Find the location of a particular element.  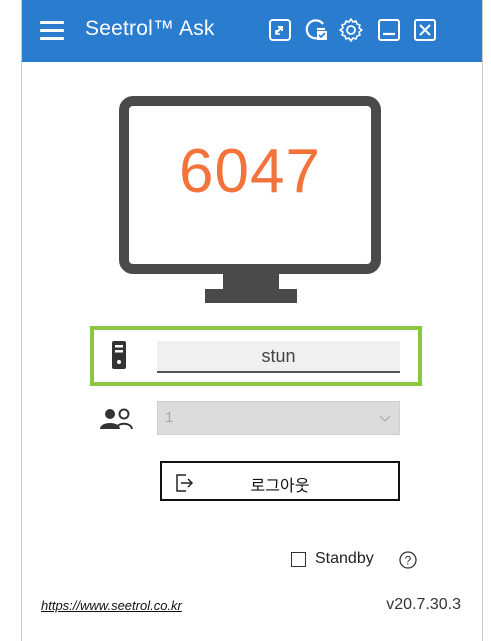

website-link: https://www.seetrol.co.kr is located at coordinates (111, 605).